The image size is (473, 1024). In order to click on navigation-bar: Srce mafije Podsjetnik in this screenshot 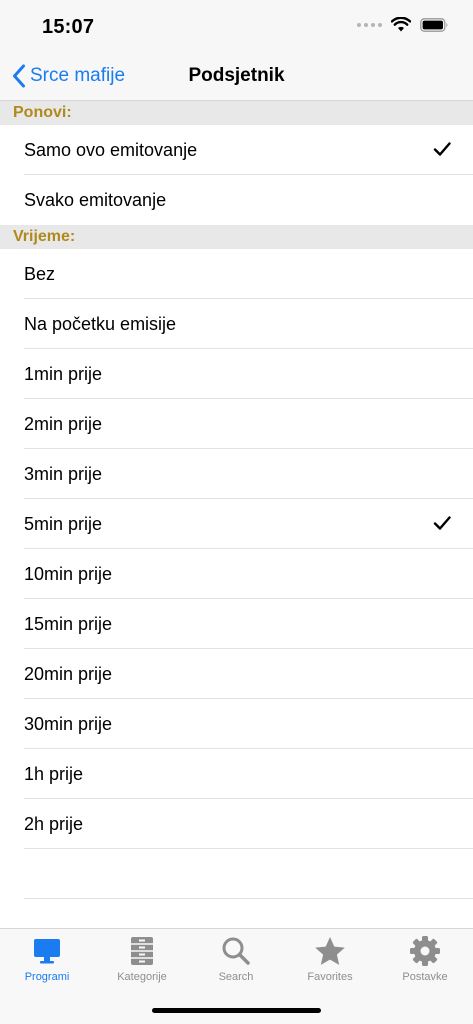, I will do `click(236, 75)`.